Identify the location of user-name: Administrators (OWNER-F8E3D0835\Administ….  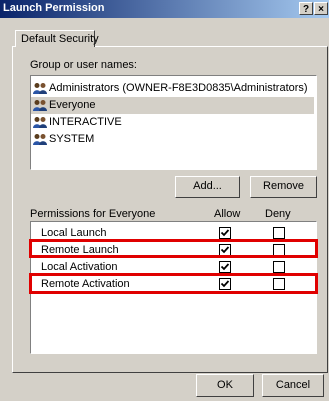
(178, 88).